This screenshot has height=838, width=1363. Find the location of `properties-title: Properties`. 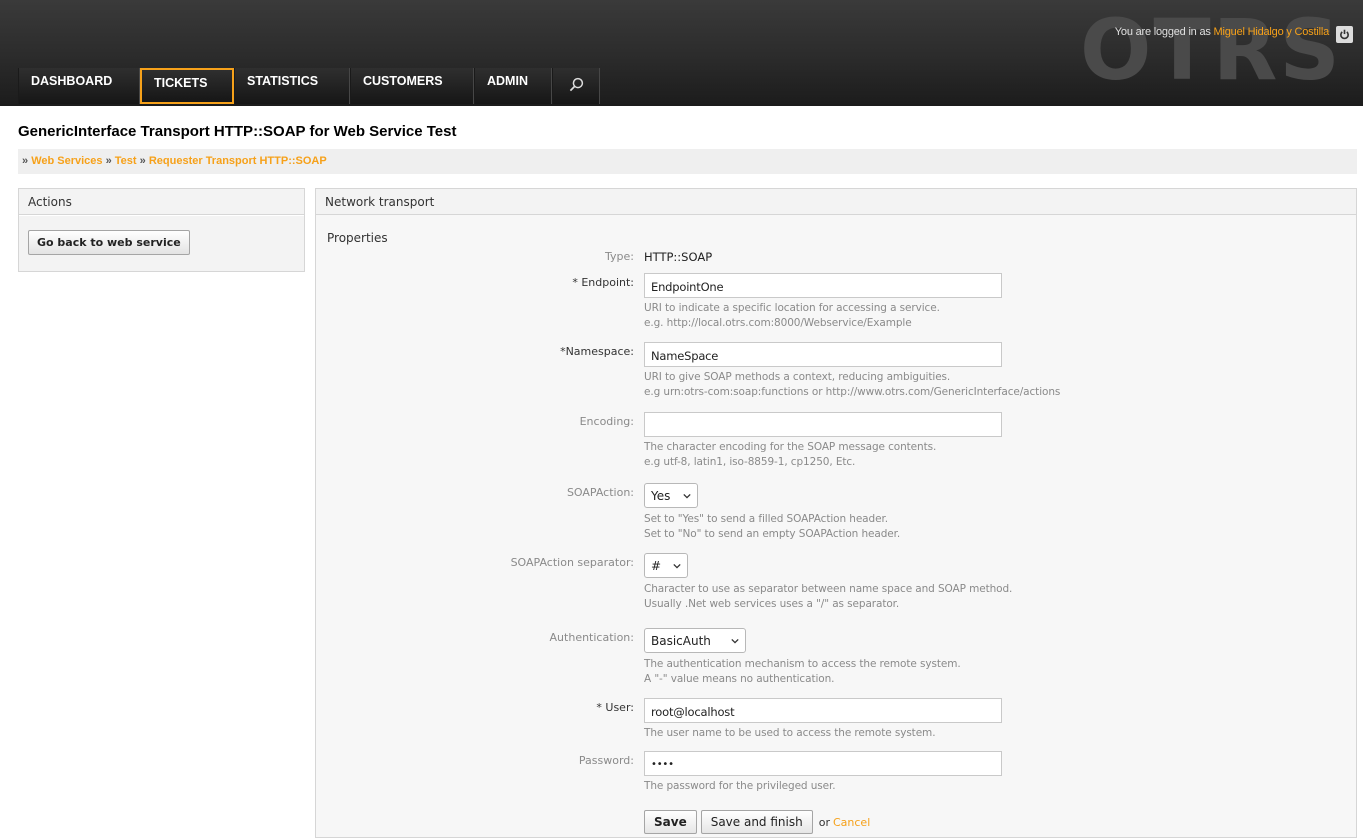

properties-title: Properties is located at coordinates (357, 238).